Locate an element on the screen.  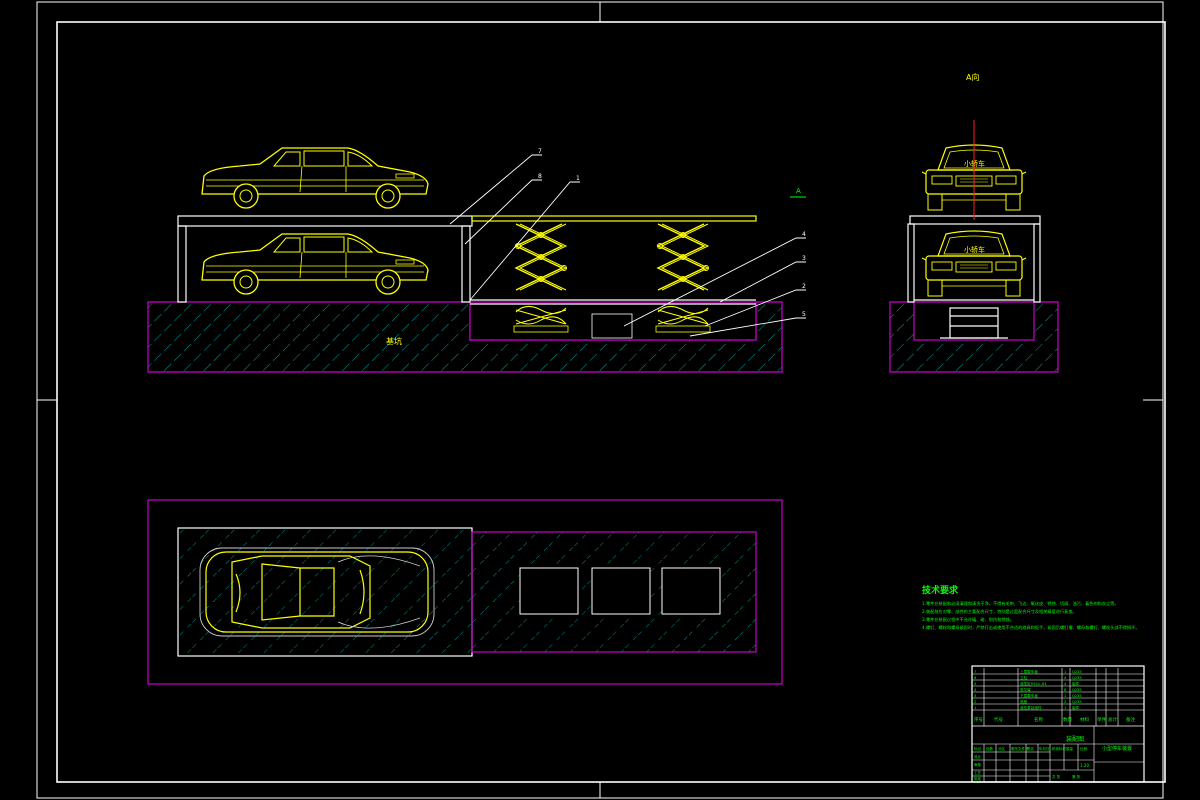
tb-sheet-no: 第 张 is located at coordinates (1076, 776).